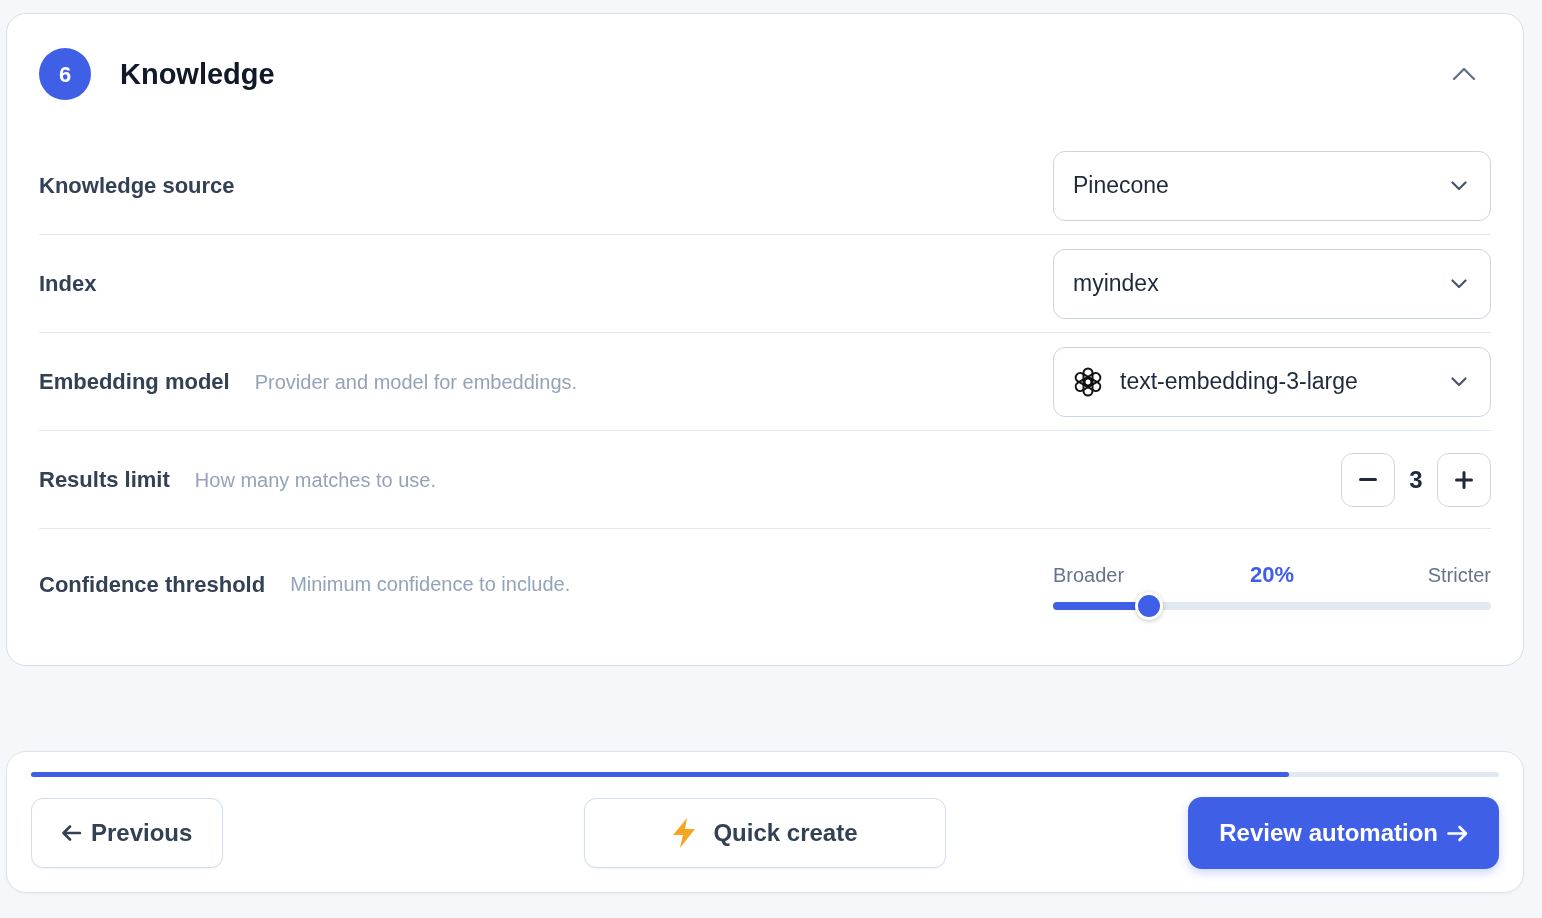  I want to click on dropdown-select: text-embedding-3-large, so click(1272, 381).